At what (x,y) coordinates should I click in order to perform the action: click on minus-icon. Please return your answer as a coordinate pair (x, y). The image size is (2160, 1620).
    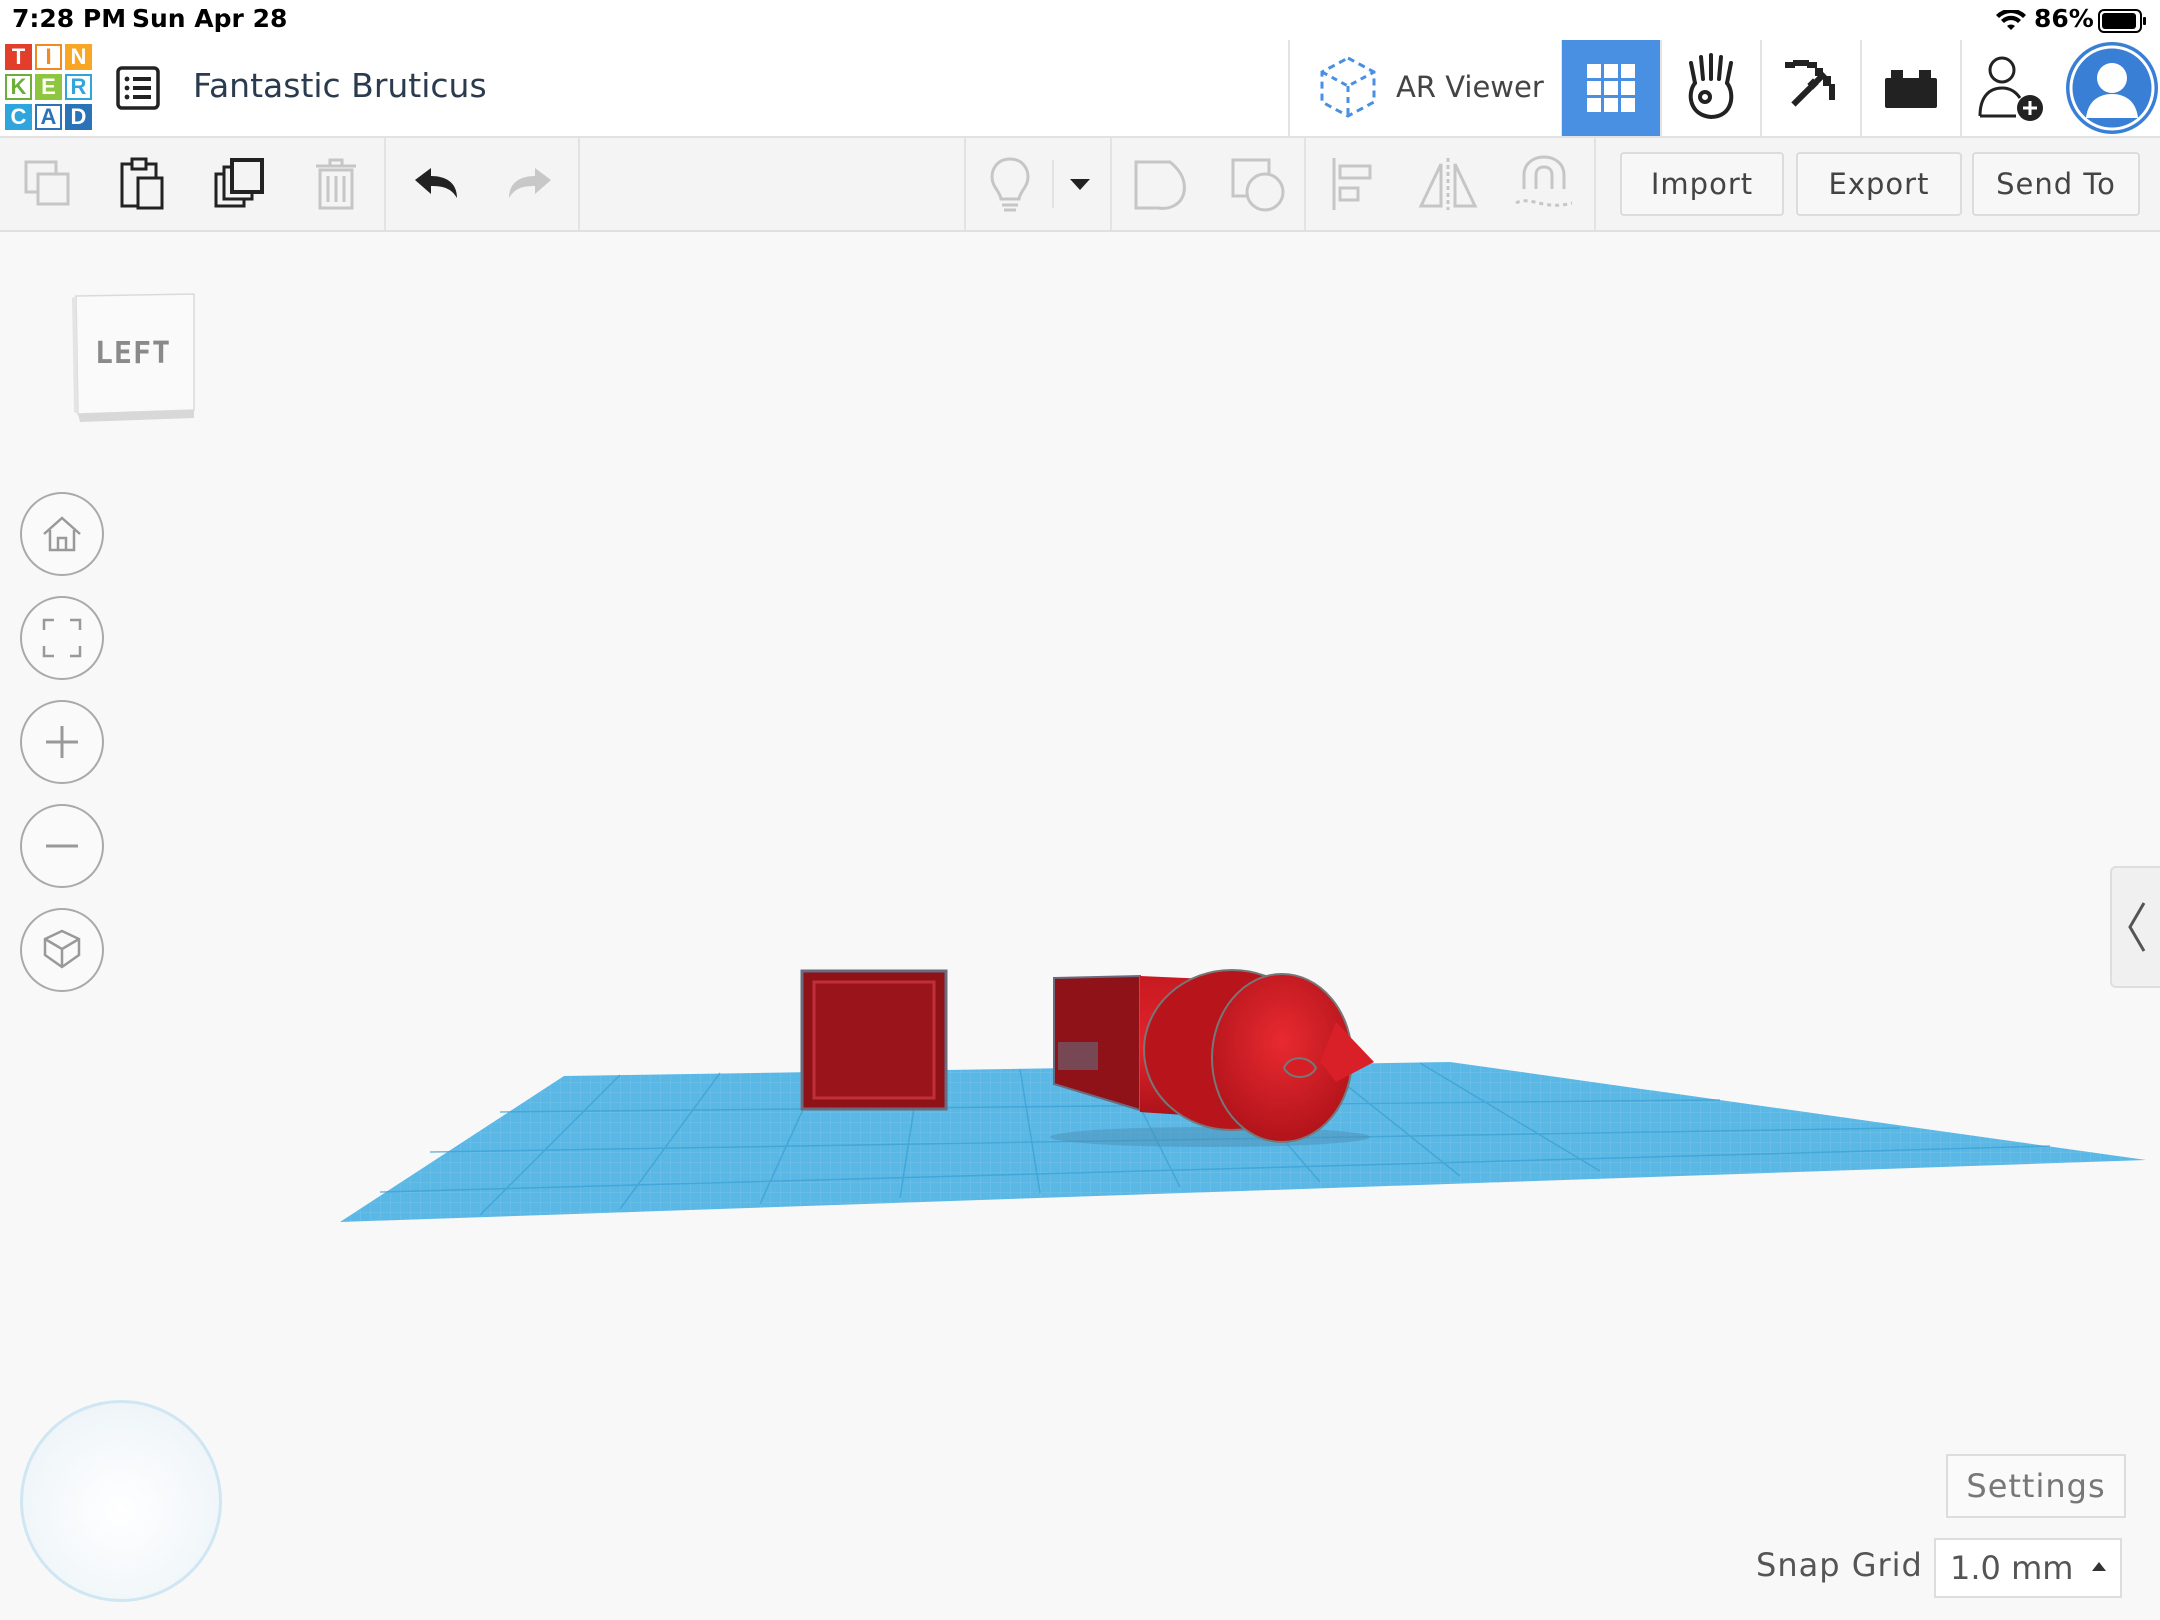
    Looking at the image, I should click on (62, 846).